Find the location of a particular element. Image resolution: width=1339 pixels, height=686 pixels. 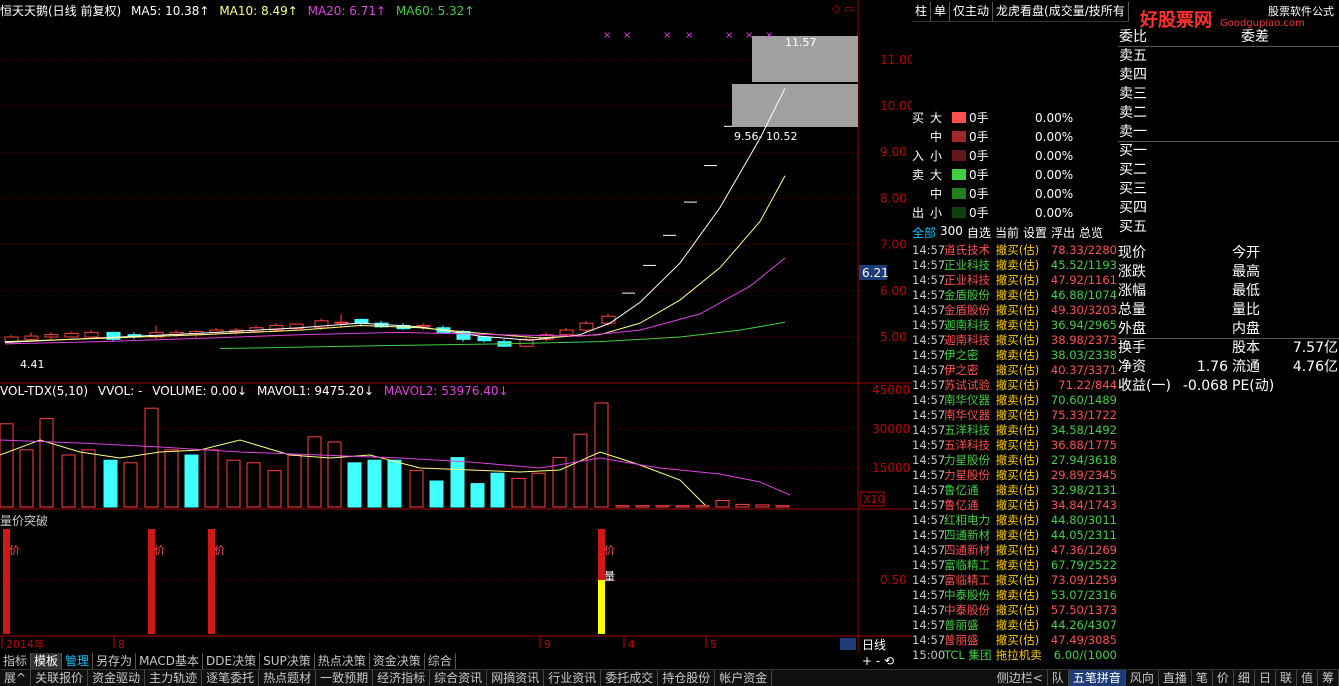

indicator-tab: 另存为 is located at coordinates (115, 661).